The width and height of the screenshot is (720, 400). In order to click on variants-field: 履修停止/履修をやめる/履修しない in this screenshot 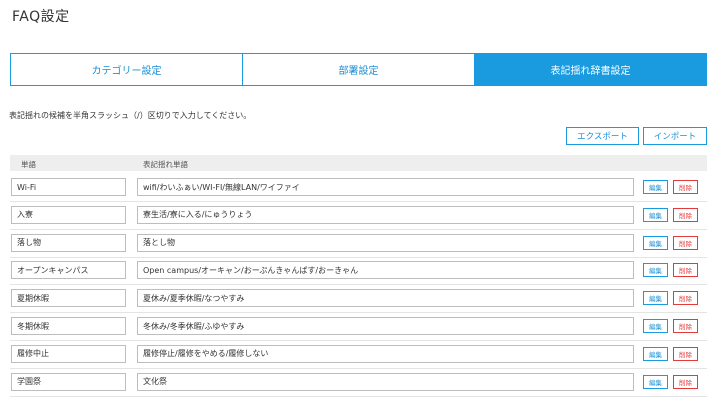, I will do `click(385, 353)`.